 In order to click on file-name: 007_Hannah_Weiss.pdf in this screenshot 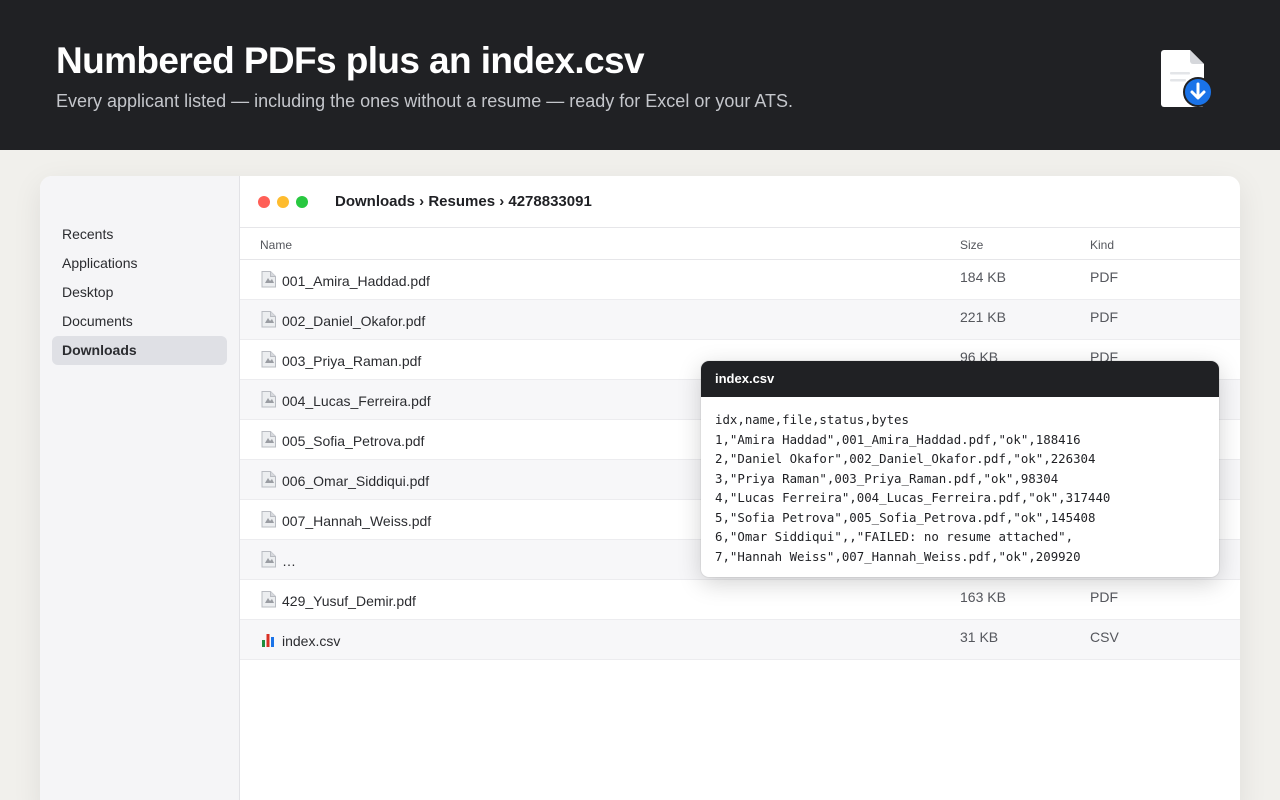, I will do `click(357, 521)`.